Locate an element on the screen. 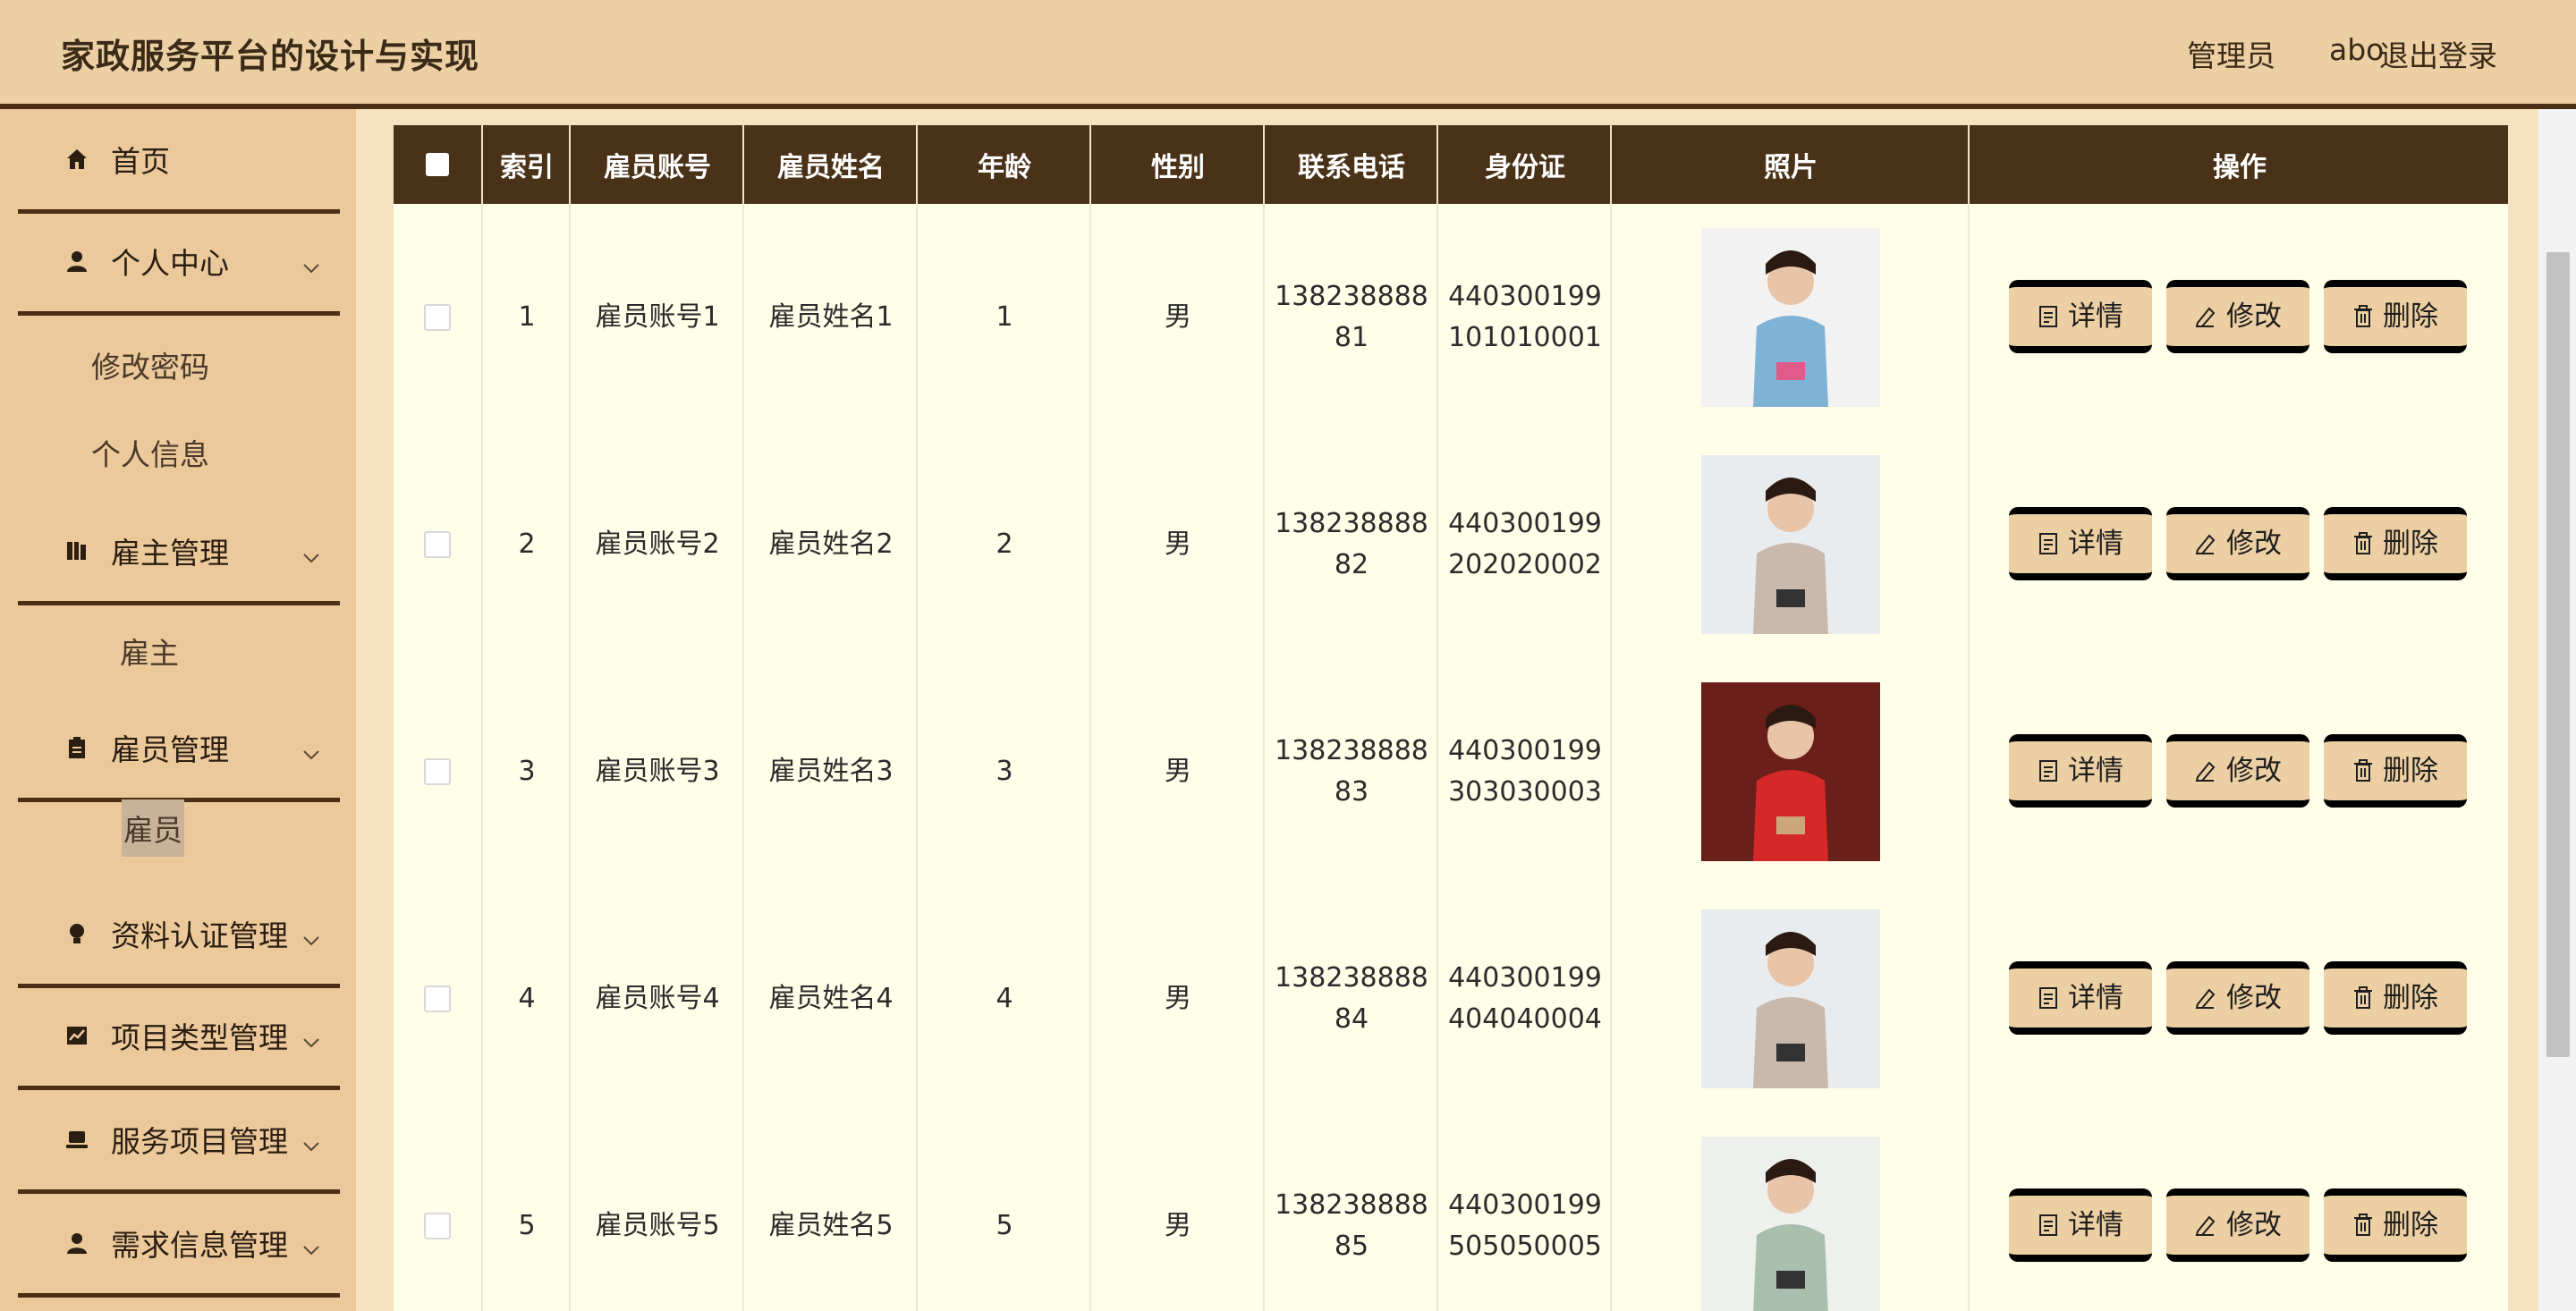 The height and width of the screenshot is (1311, 2576). header-select-all is located at coordinates (437, 164).